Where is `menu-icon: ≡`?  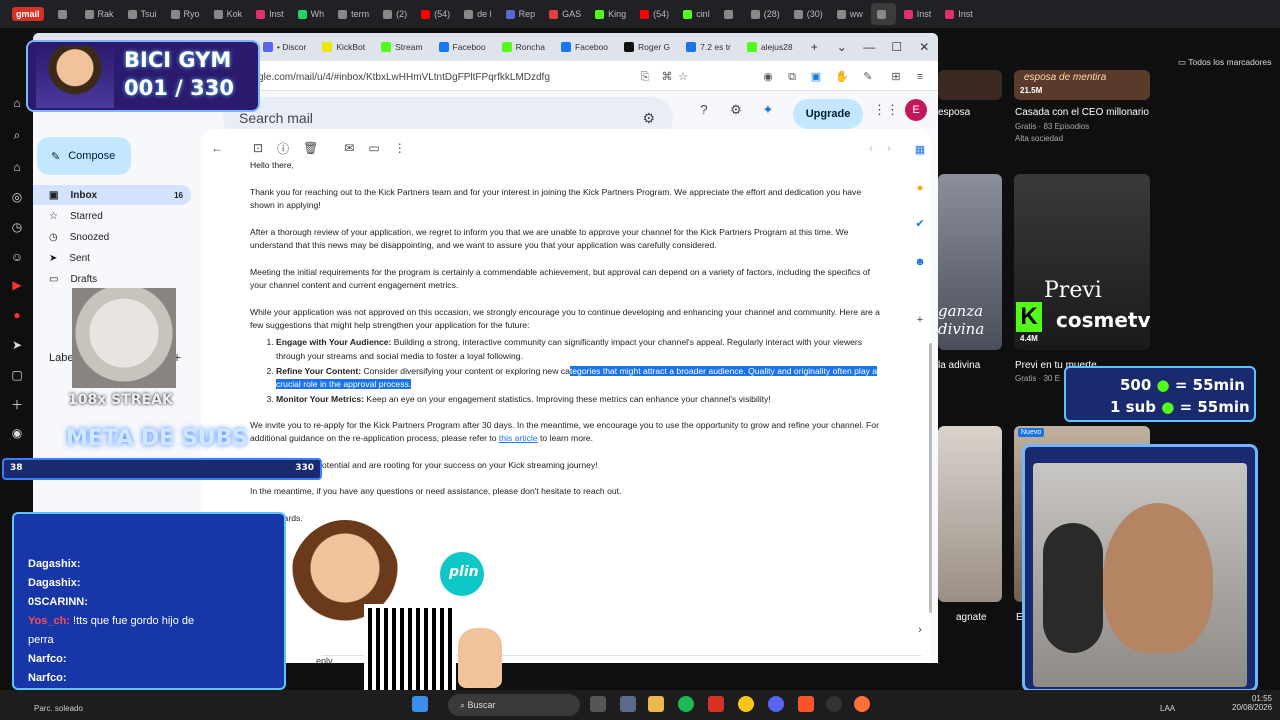
menu-icon: ≡ is located at coordinates (920, 77).